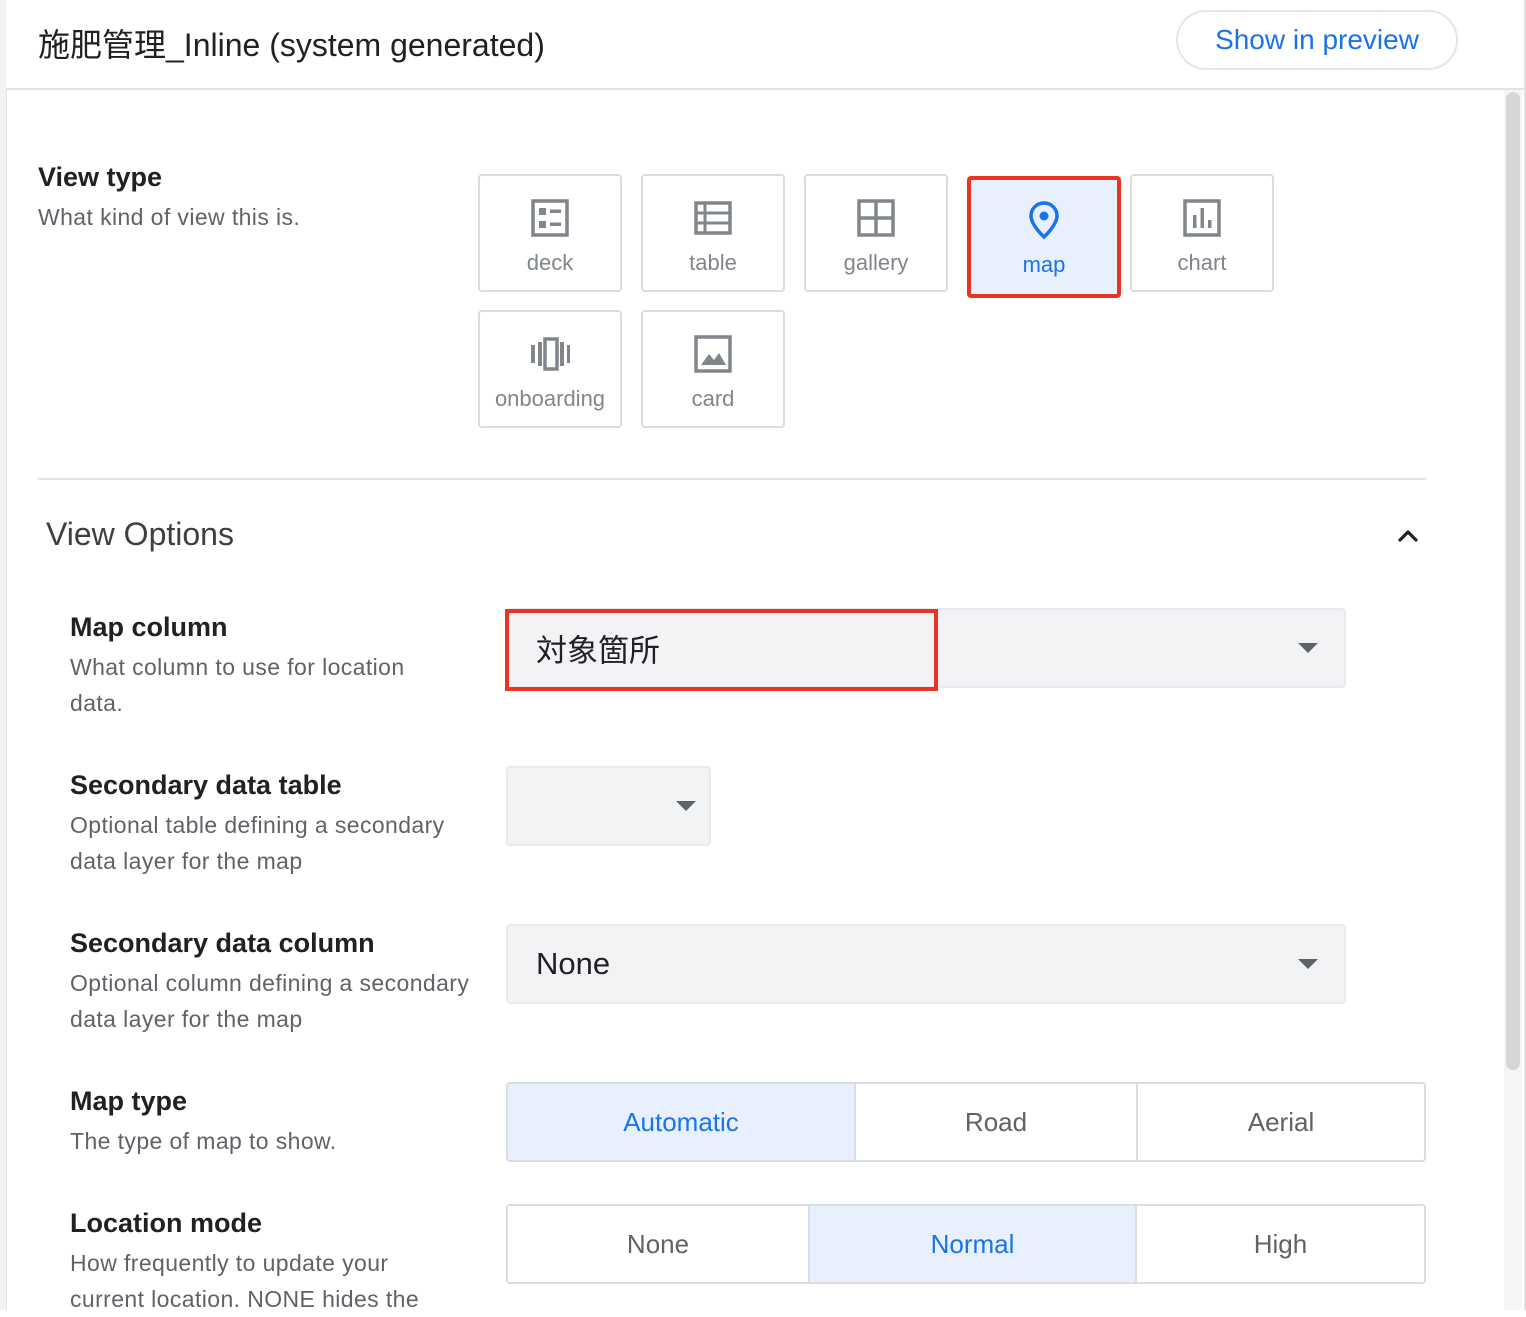 This screenshot has height=1317, width=1526. What do you see at coordinates (598, 651) in the screenshot?
I see `map-column-value: 対象箇所` at bounding box center [598, 651].